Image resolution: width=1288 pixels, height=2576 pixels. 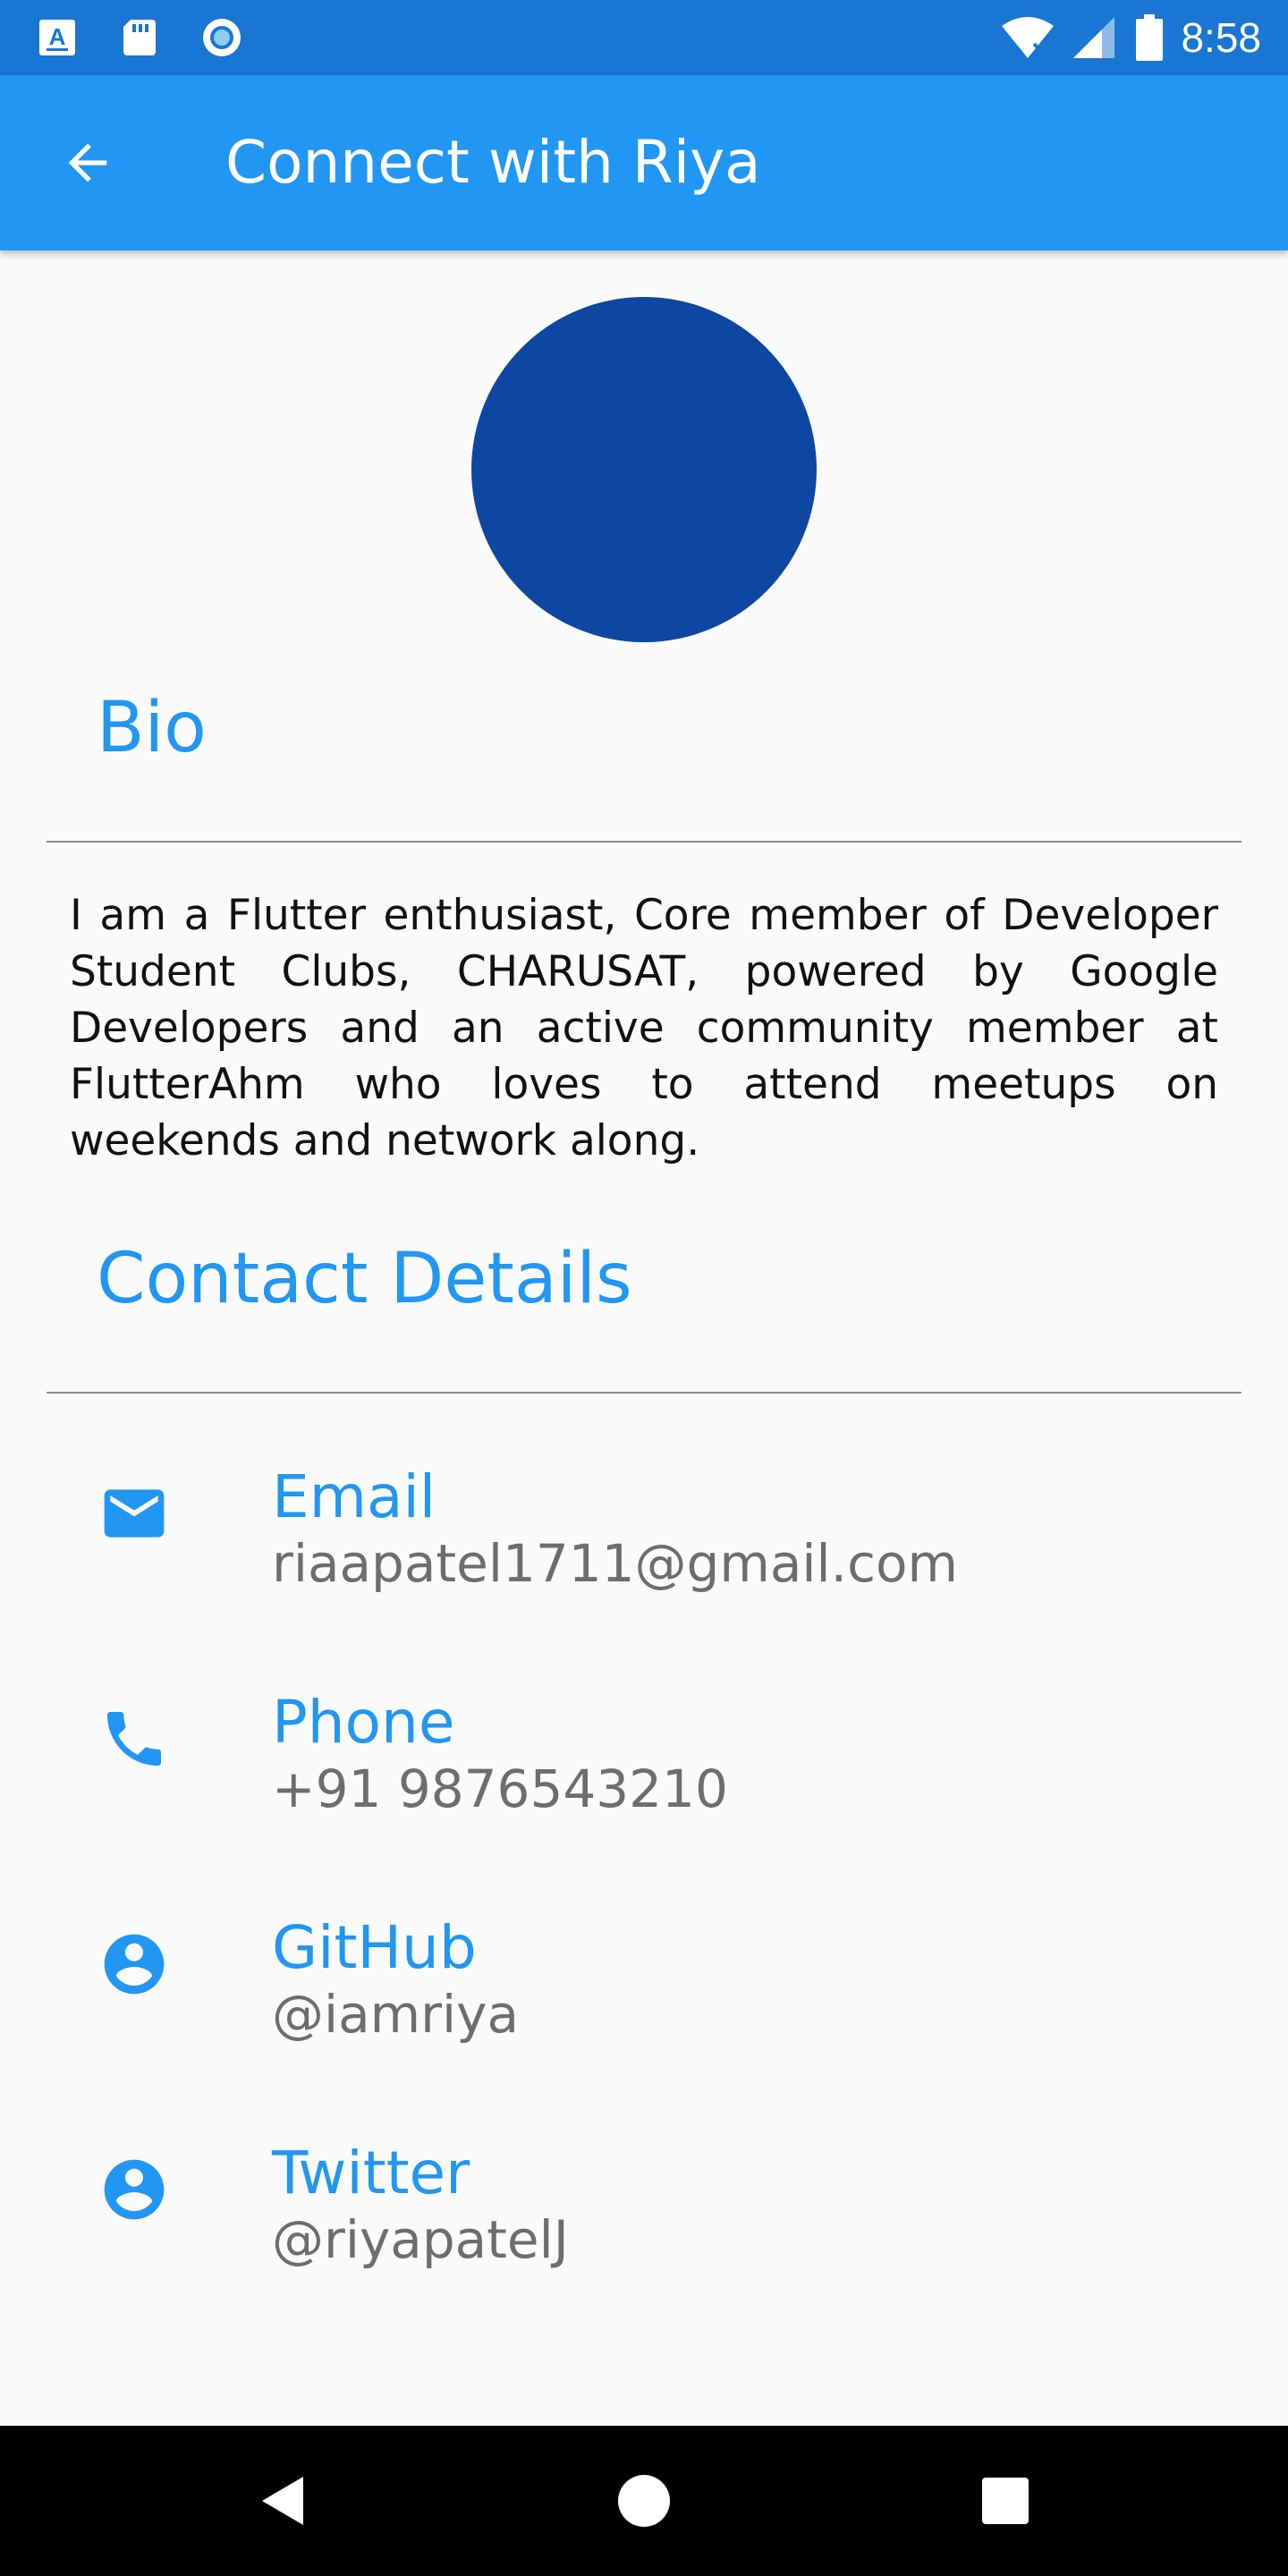 I want to click on back-triangle-icon, so click(x=282, y=2501).